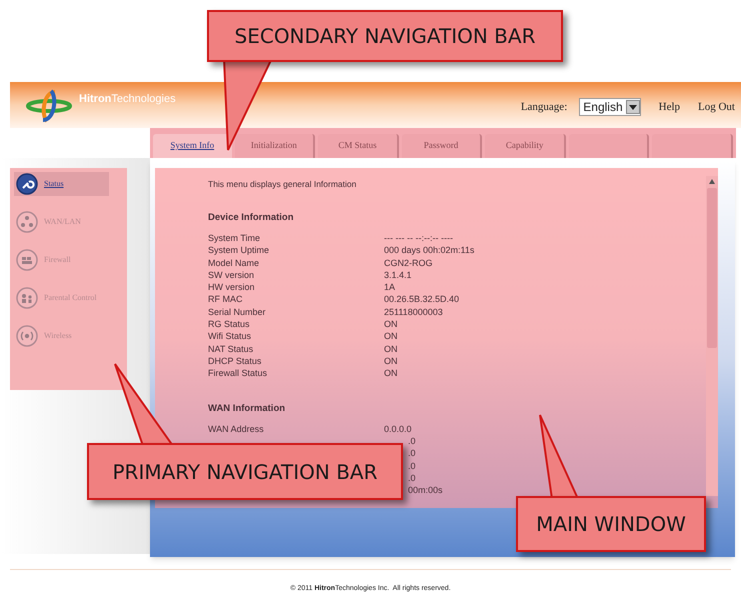 Image resolution: width=741 pixels, height=598 pixels. I want to click on row-label: NAT Status, so click(231, 349).